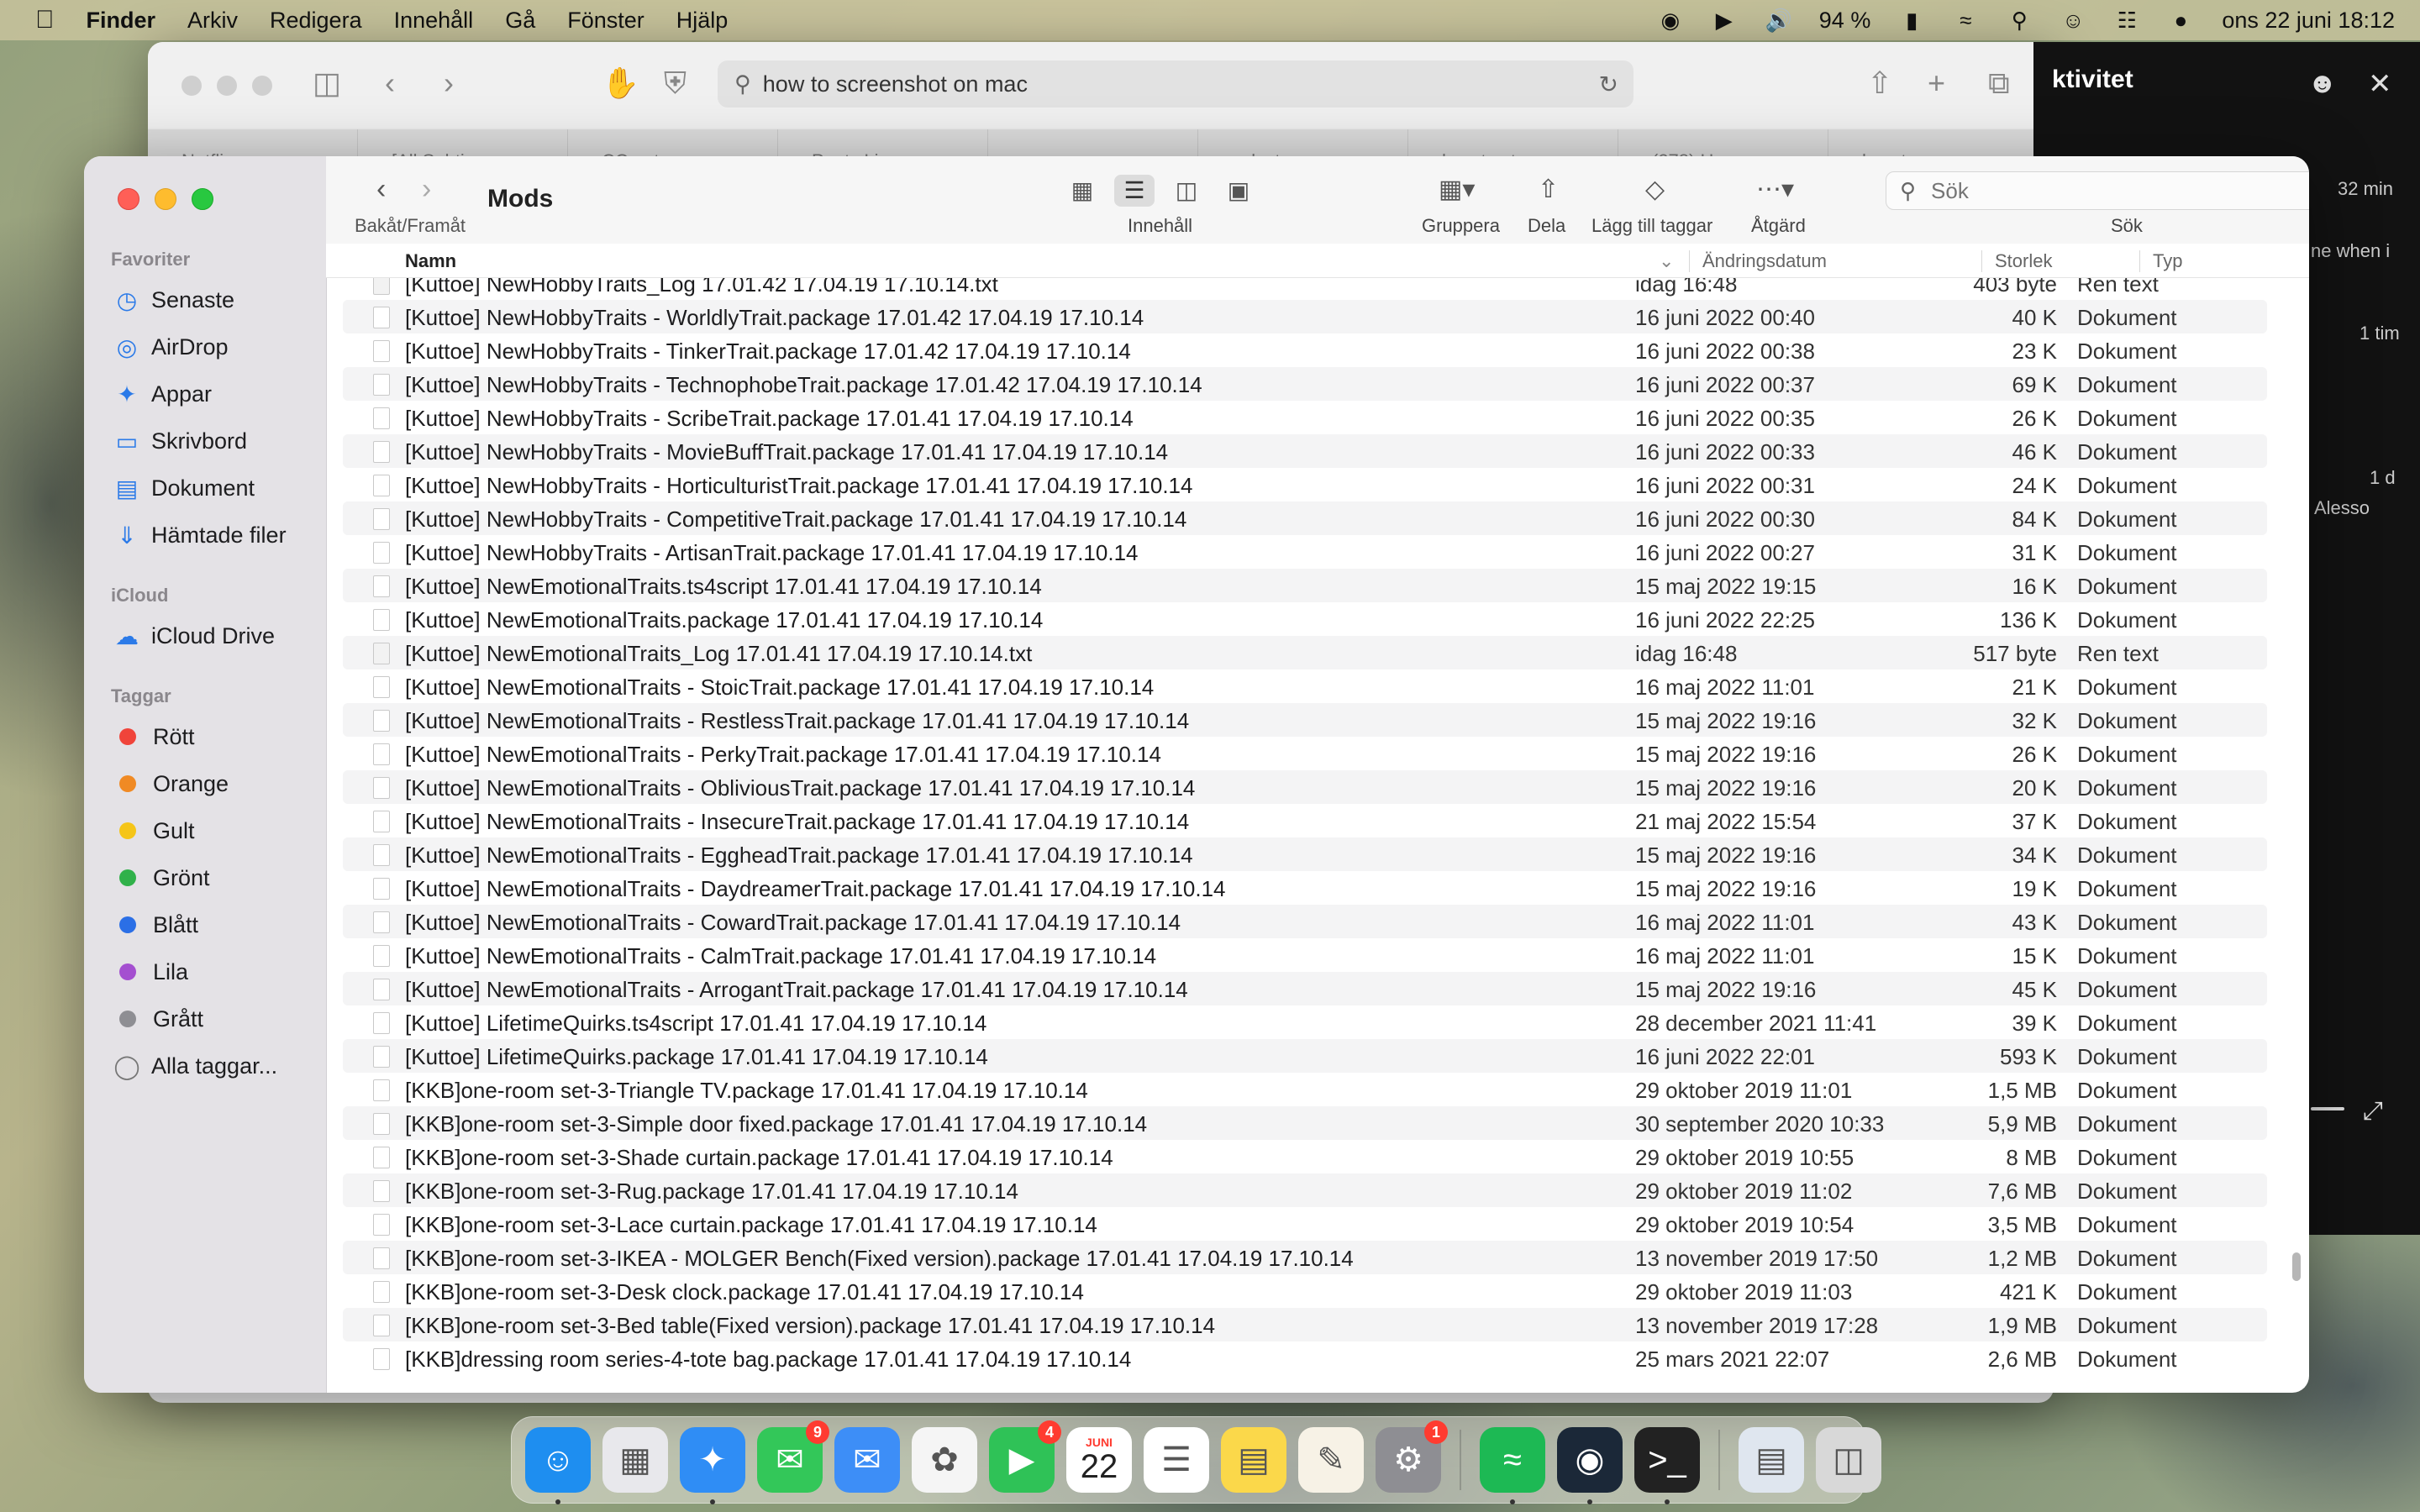 The image size is (2420, 1512). I want to click on notes-icon: ▤, so click(1254, 1460).